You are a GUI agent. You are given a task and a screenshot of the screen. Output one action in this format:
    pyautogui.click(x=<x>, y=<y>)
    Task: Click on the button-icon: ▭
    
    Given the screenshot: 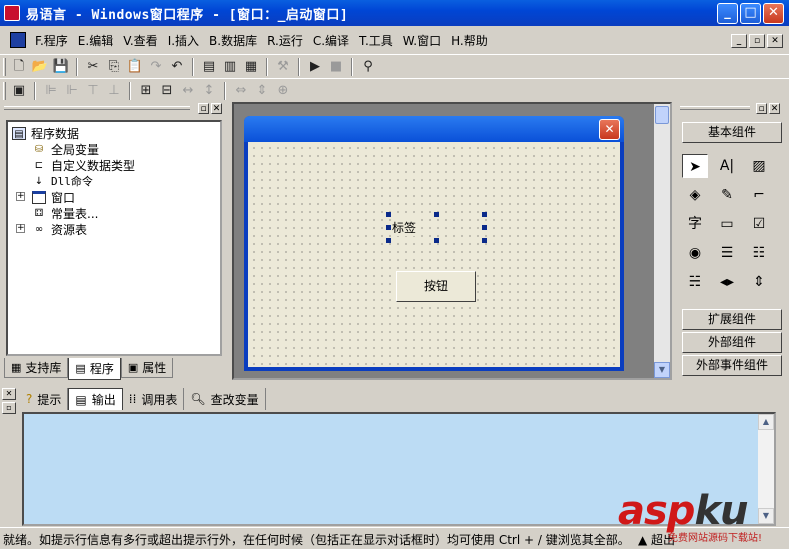 What is the action you would take?
    pyautogui.click(x=727, y=224)
    